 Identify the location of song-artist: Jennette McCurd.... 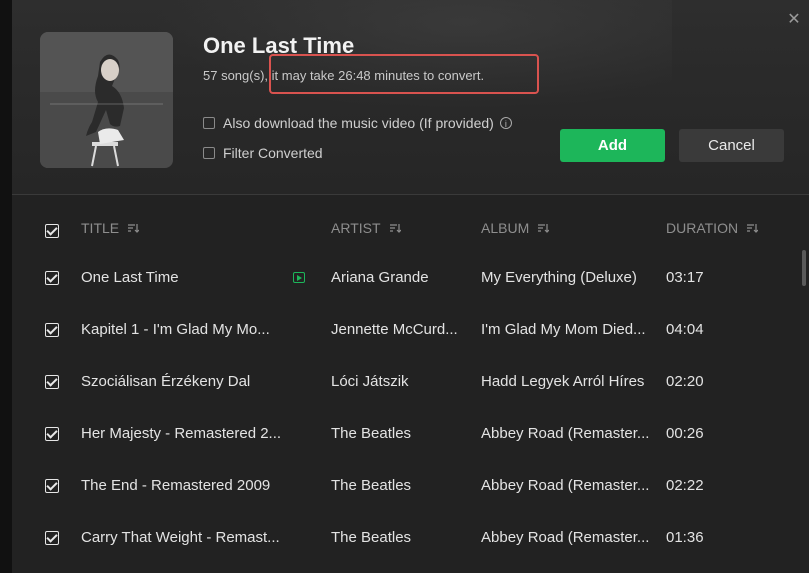
(394, 329).